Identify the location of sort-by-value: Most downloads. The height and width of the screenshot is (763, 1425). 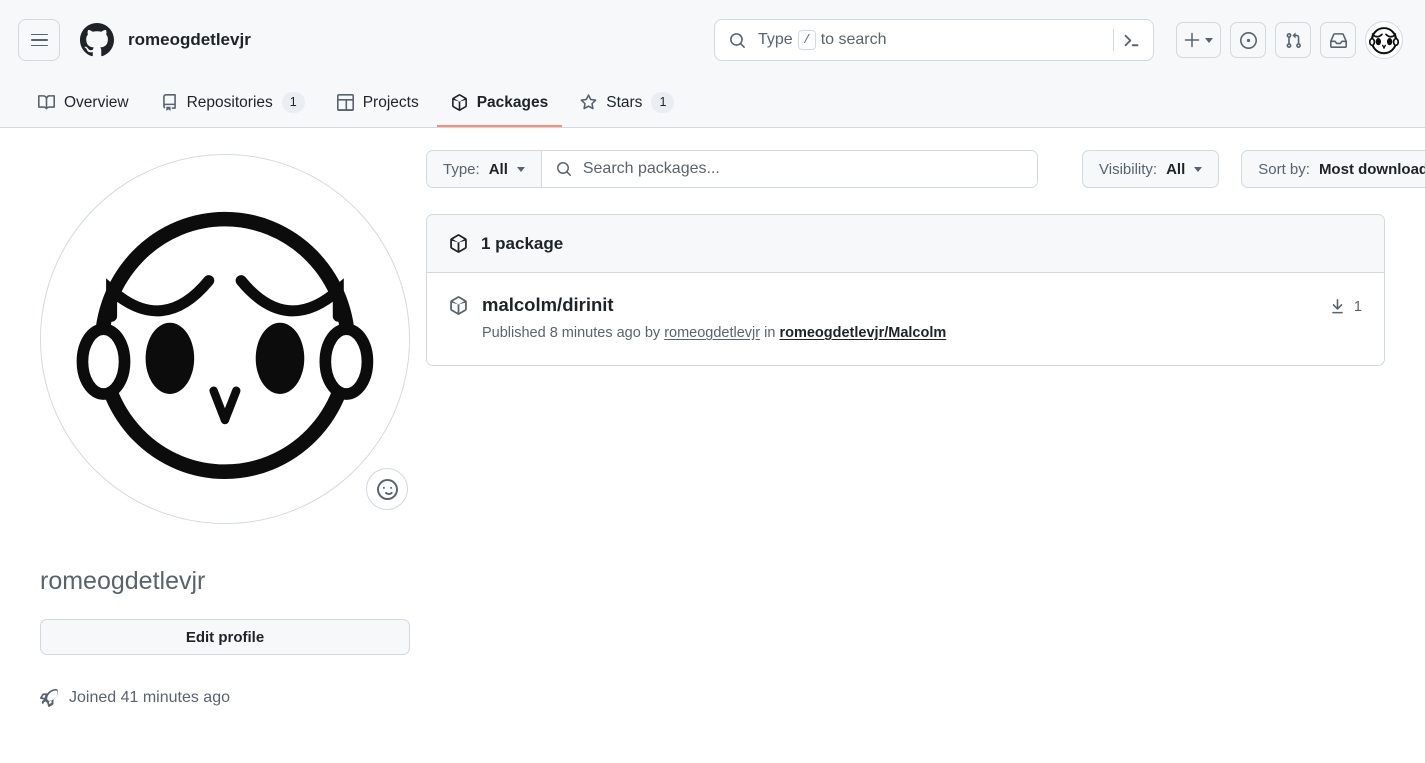
(1371, 169).